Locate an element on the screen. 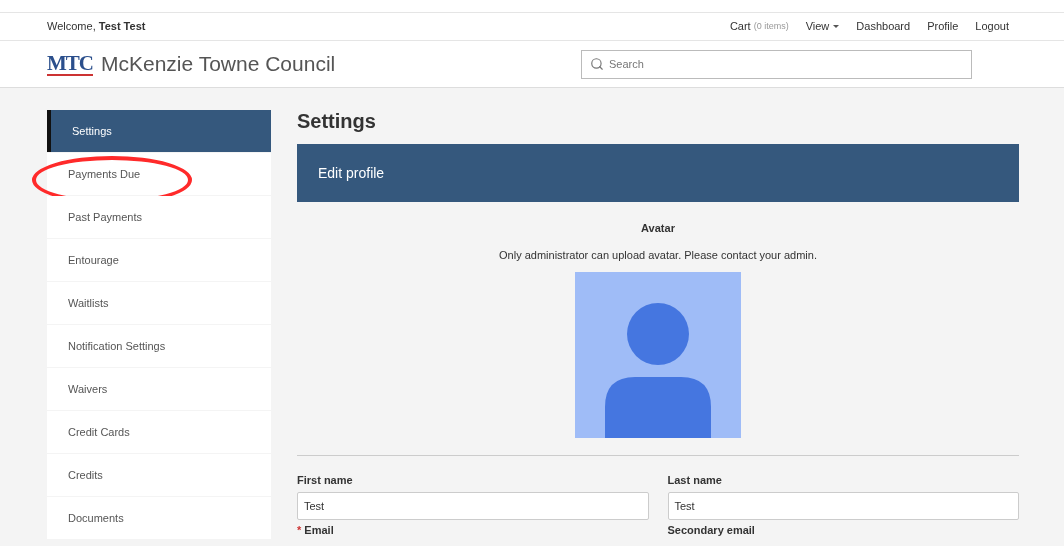 The width and height of the screenshot is (1064, 546). welcome-text: Welcome, Test Test is located at coordinates (96, 27).